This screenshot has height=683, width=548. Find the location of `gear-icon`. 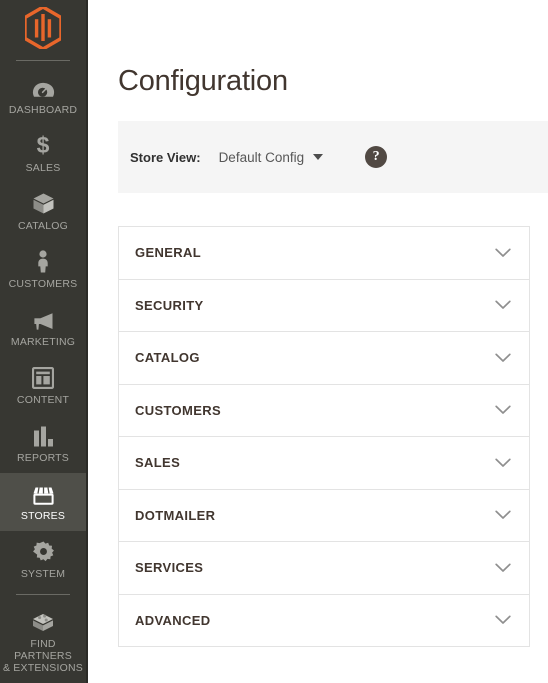

gear-icon is located at coordinates (43, 551).